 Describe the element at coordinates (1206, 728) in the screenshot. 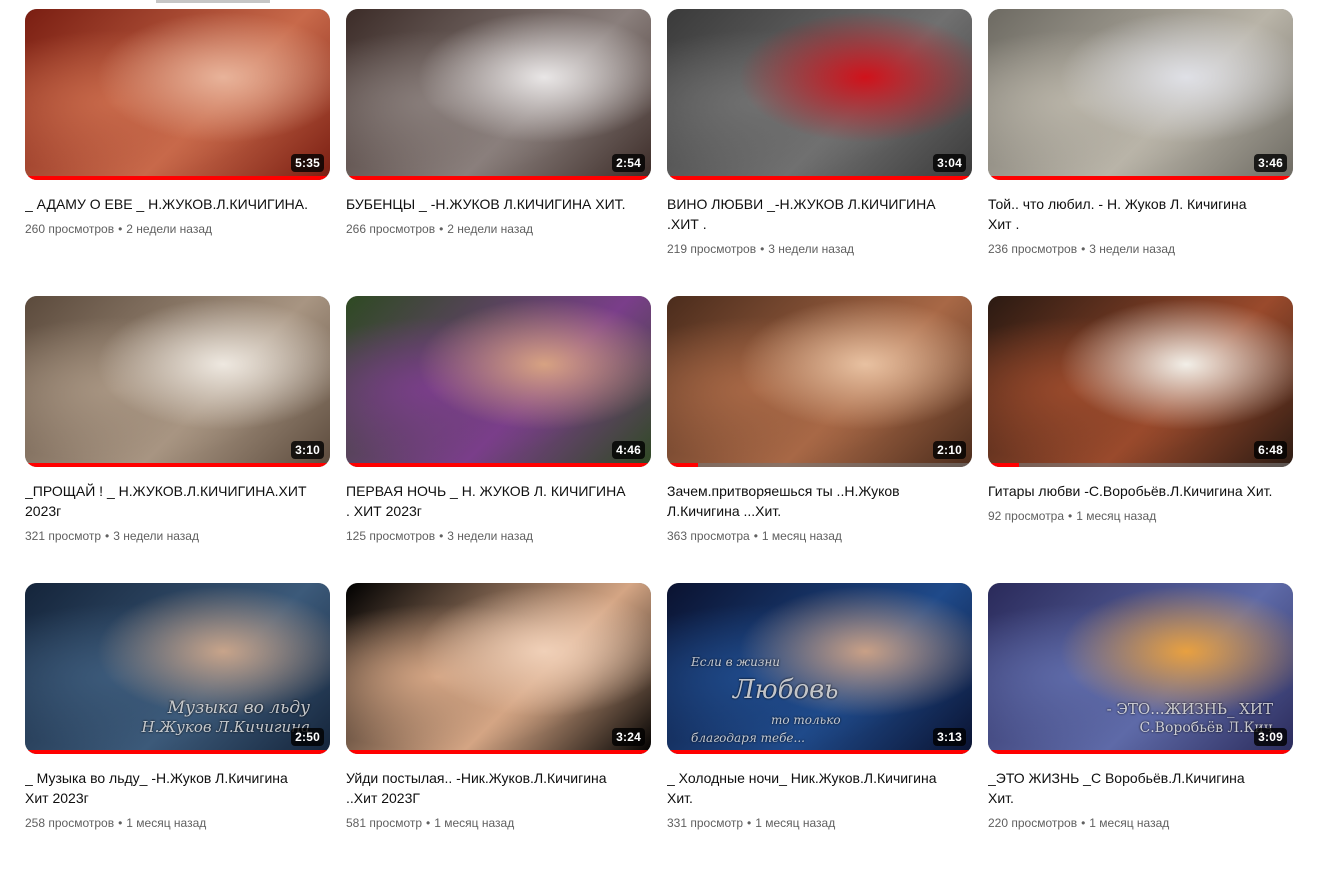

I see `thumbnail-caption: С.Воробьёв Л.Кич` at that location.